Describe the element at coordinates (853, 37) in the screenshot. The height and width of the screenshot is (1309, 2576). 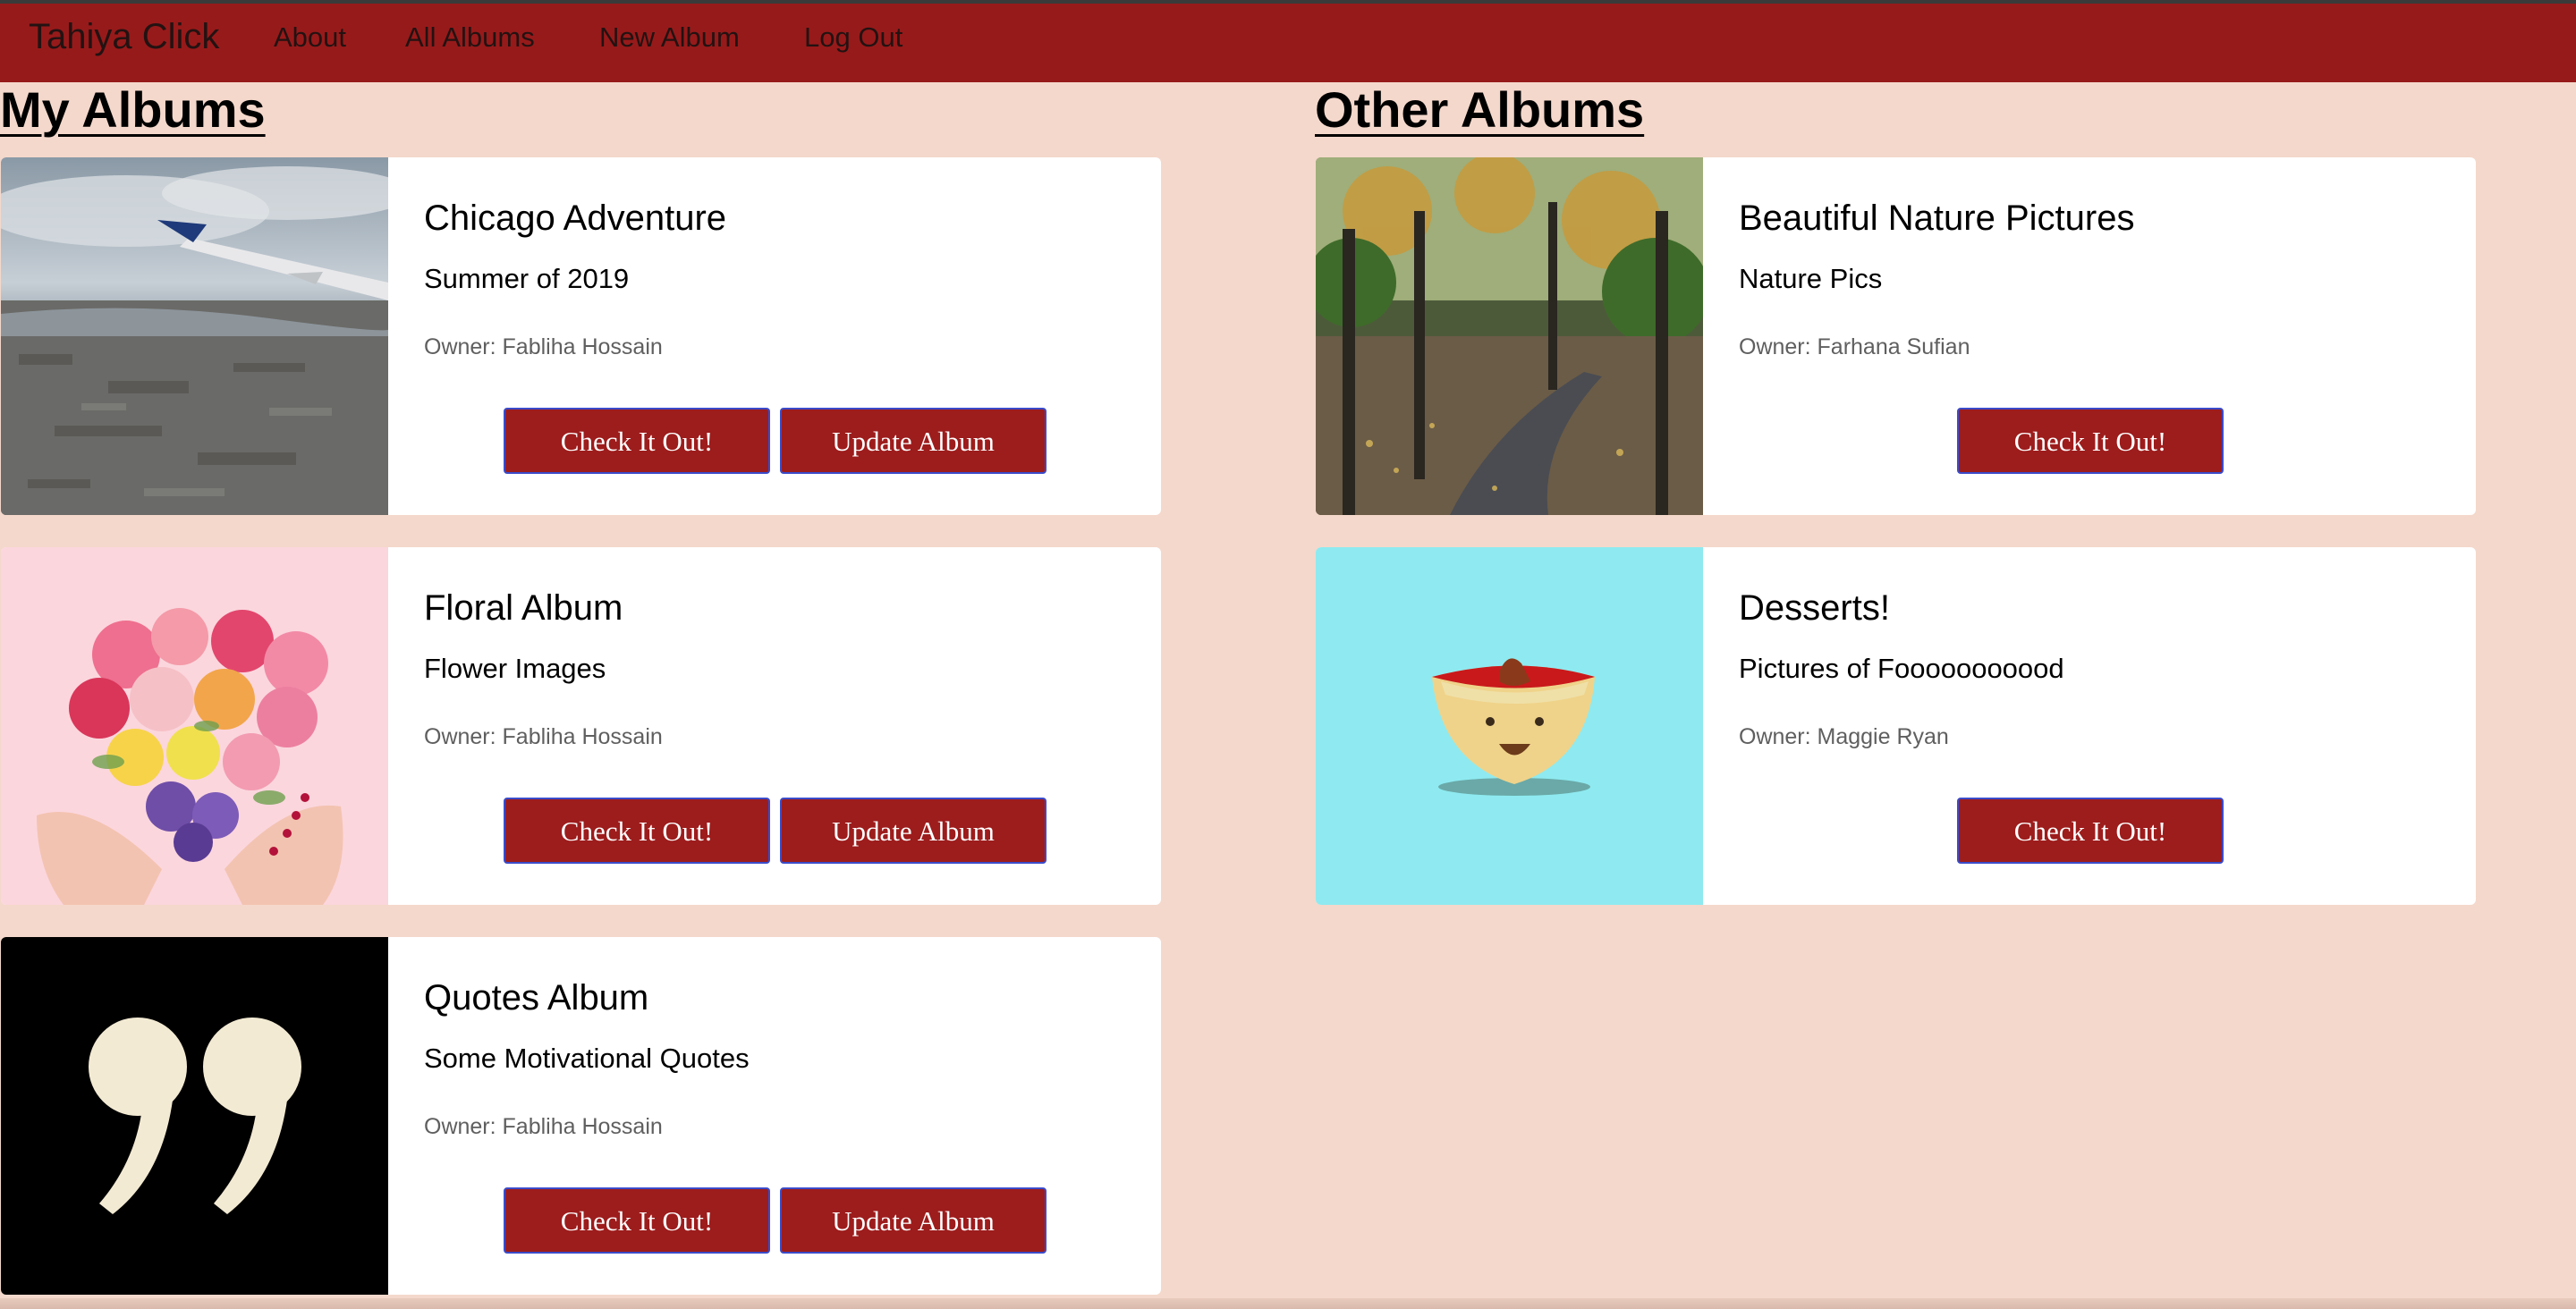
I see `nav-link-log-out: Log Out` at that location.